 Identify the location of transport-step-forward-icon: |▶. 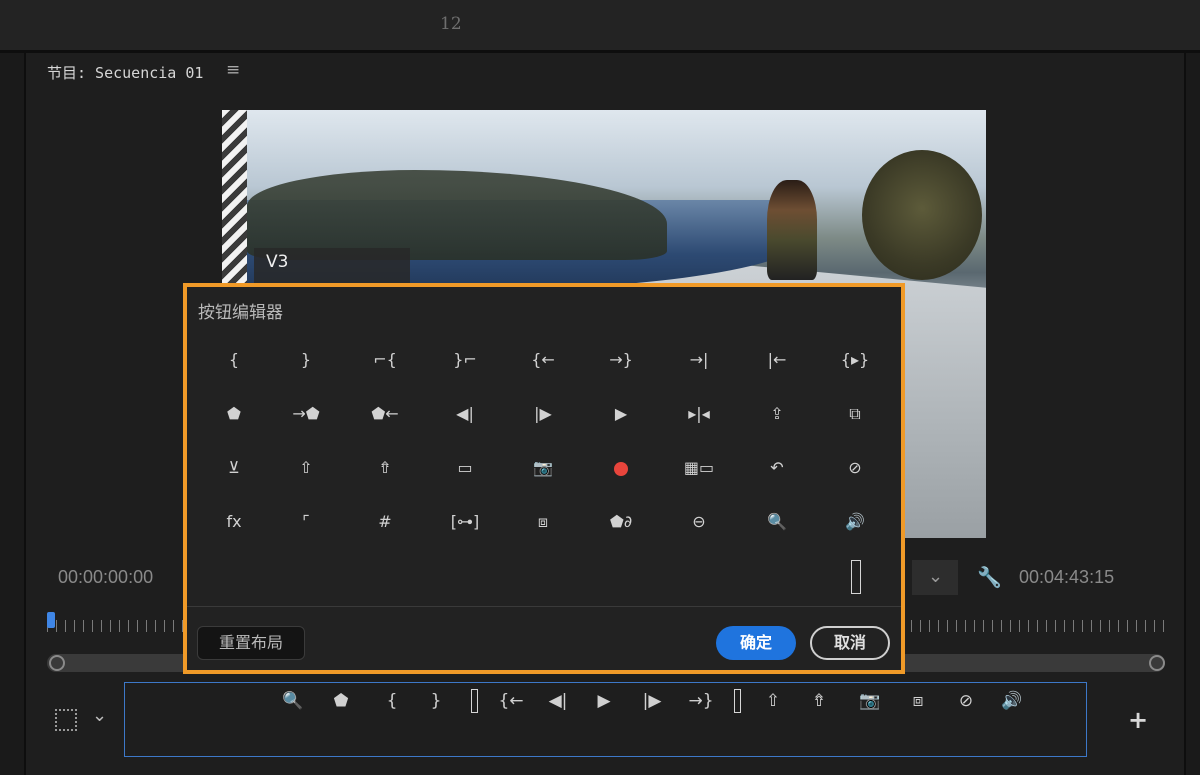
(652, 701).